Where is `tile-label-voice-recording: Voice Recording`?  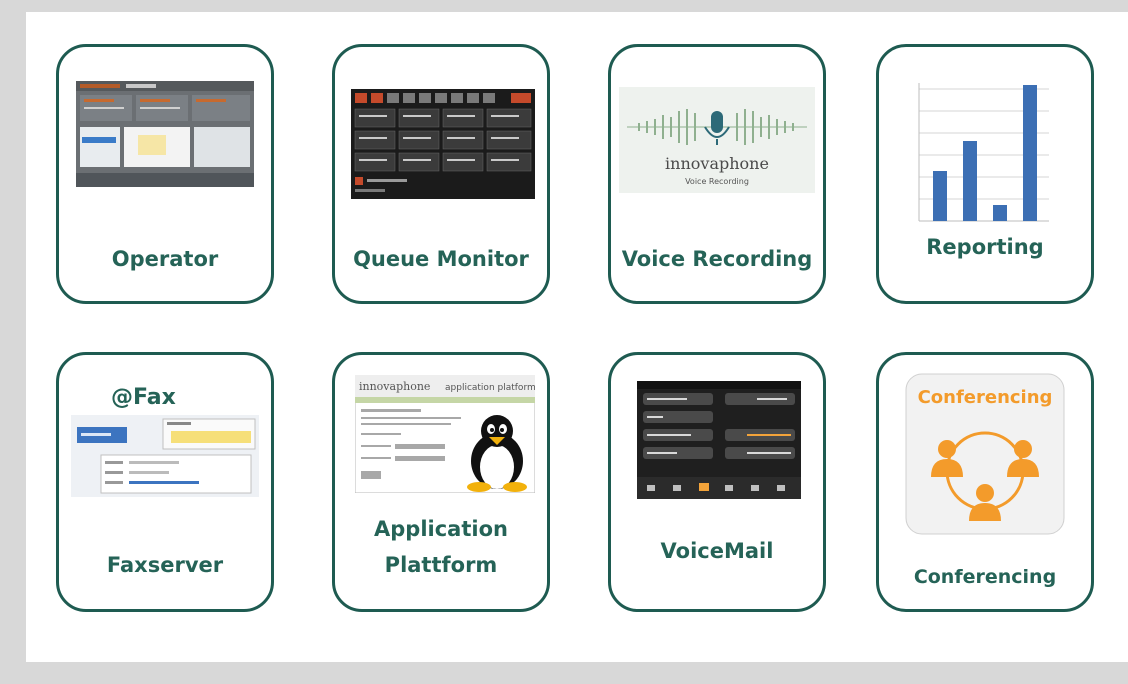
tile-label-voice-recording: Voice Recording is located at coordinates (717, 259).